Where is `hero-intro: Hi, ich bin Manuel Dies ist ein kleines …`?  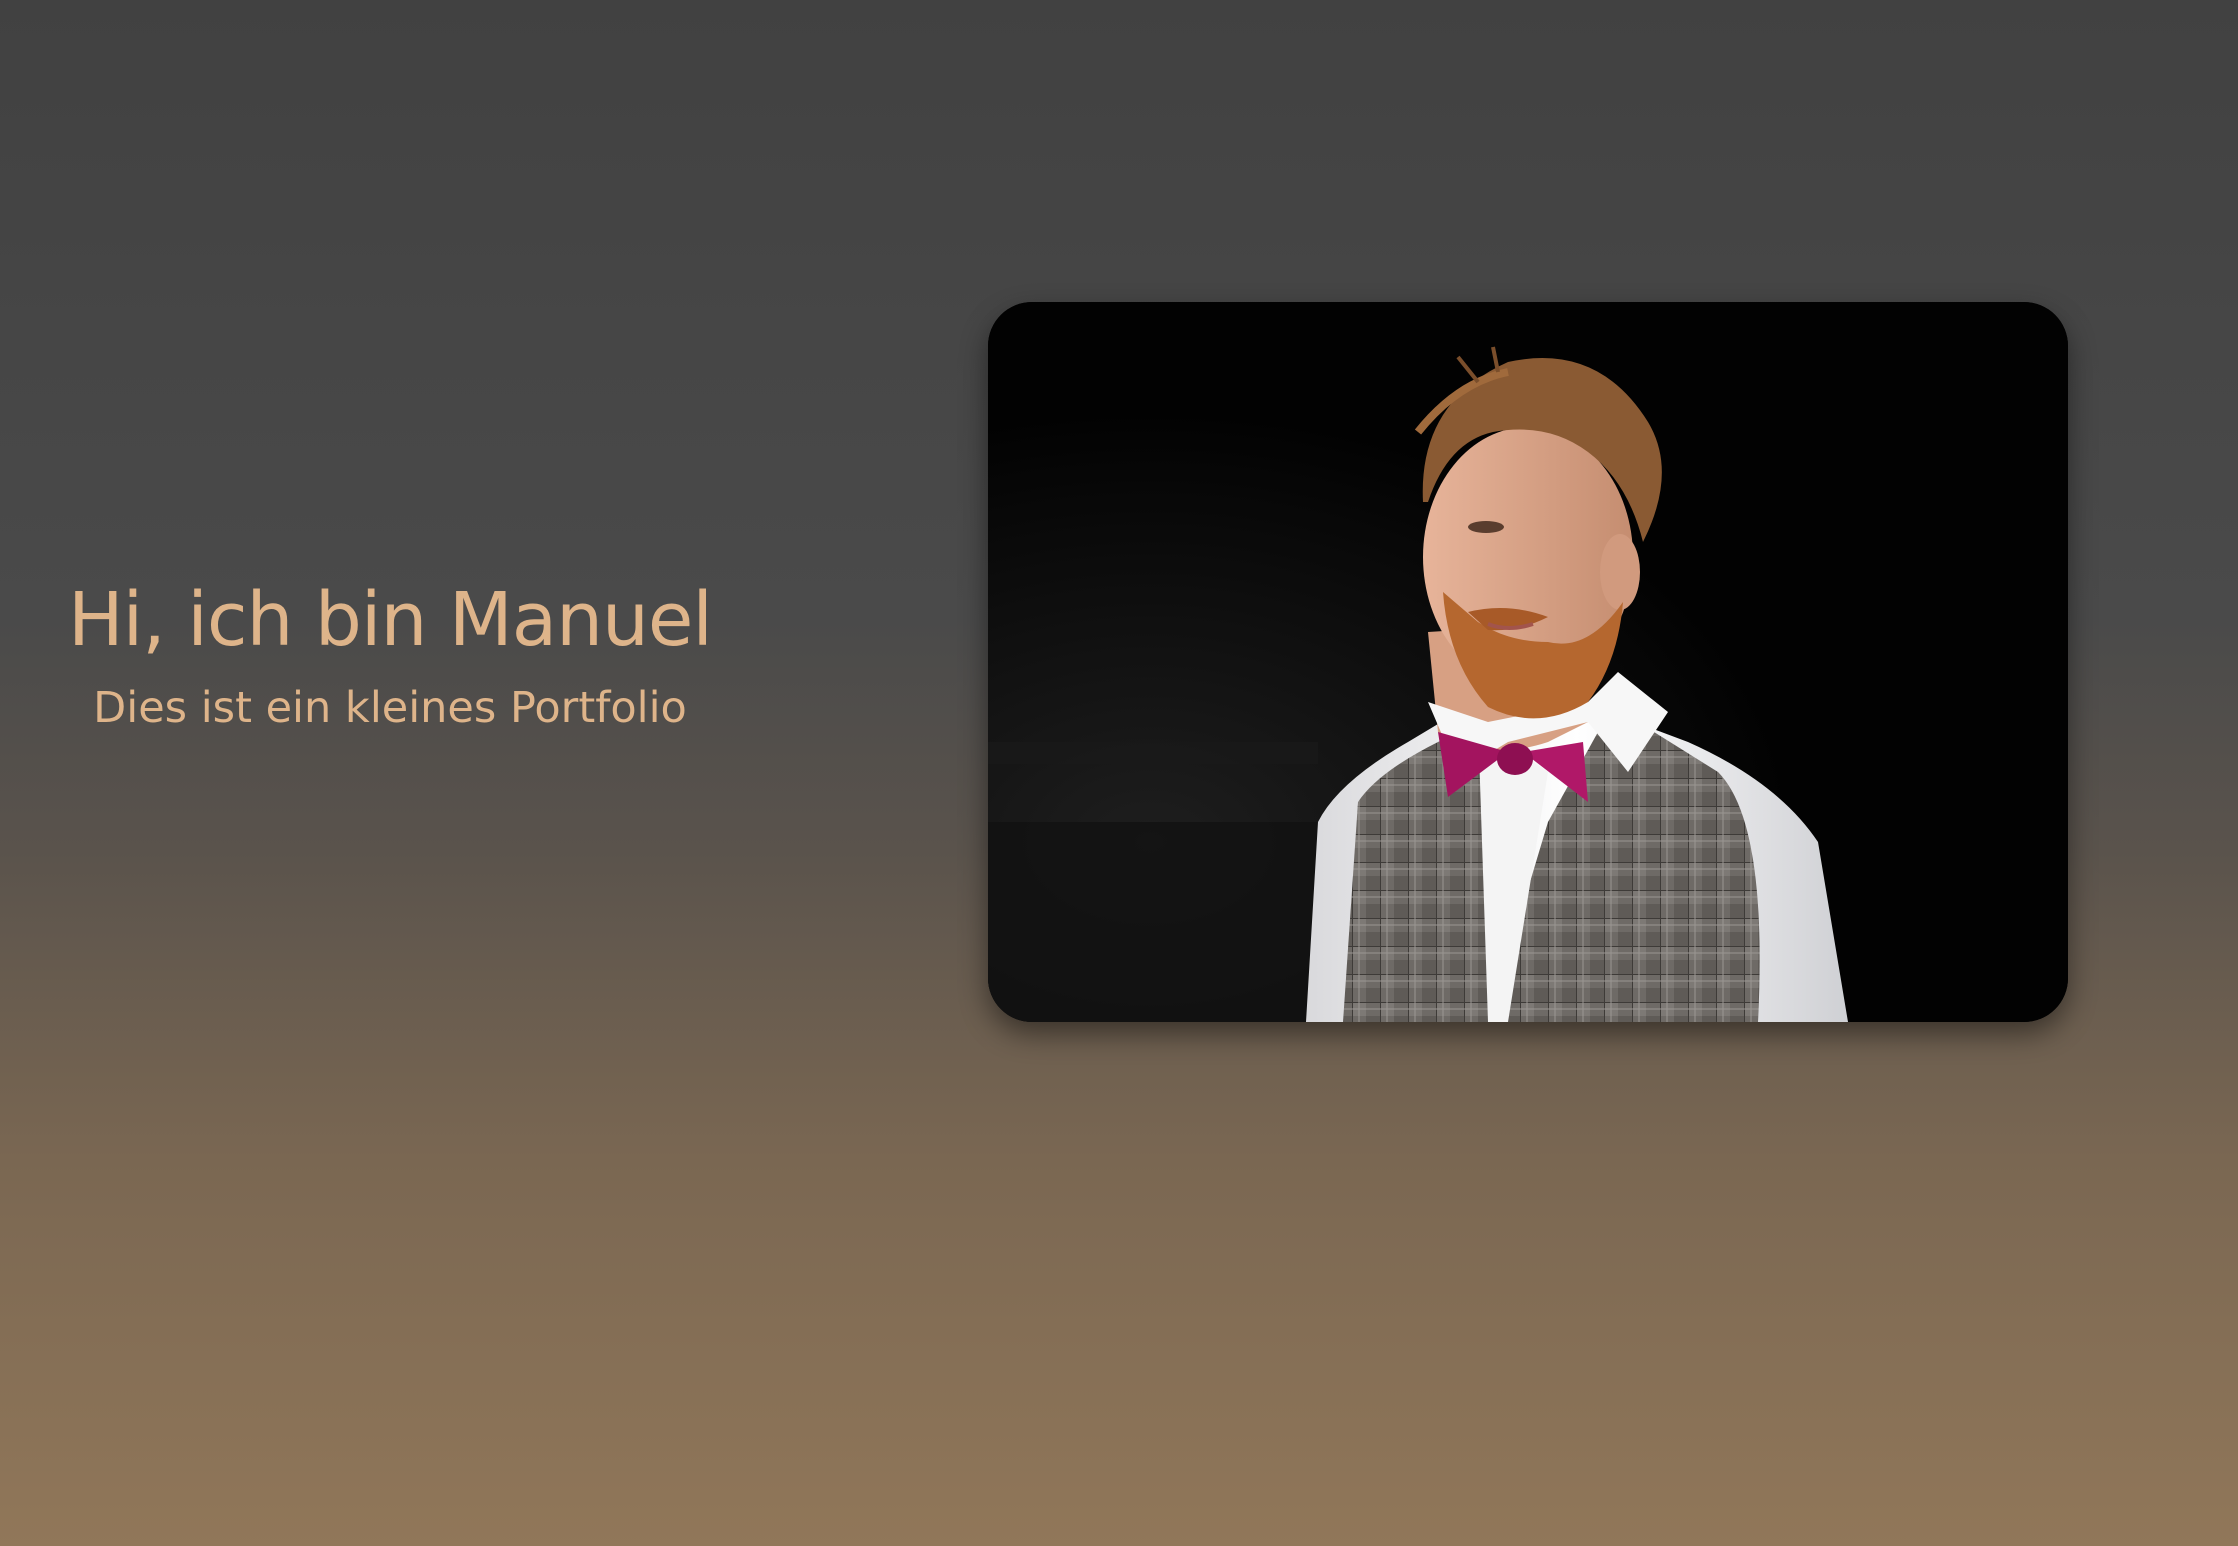 hero-intro: Hi, ich bin Manuel Dies ist ein kleines … is located at coordinates (390, 654).